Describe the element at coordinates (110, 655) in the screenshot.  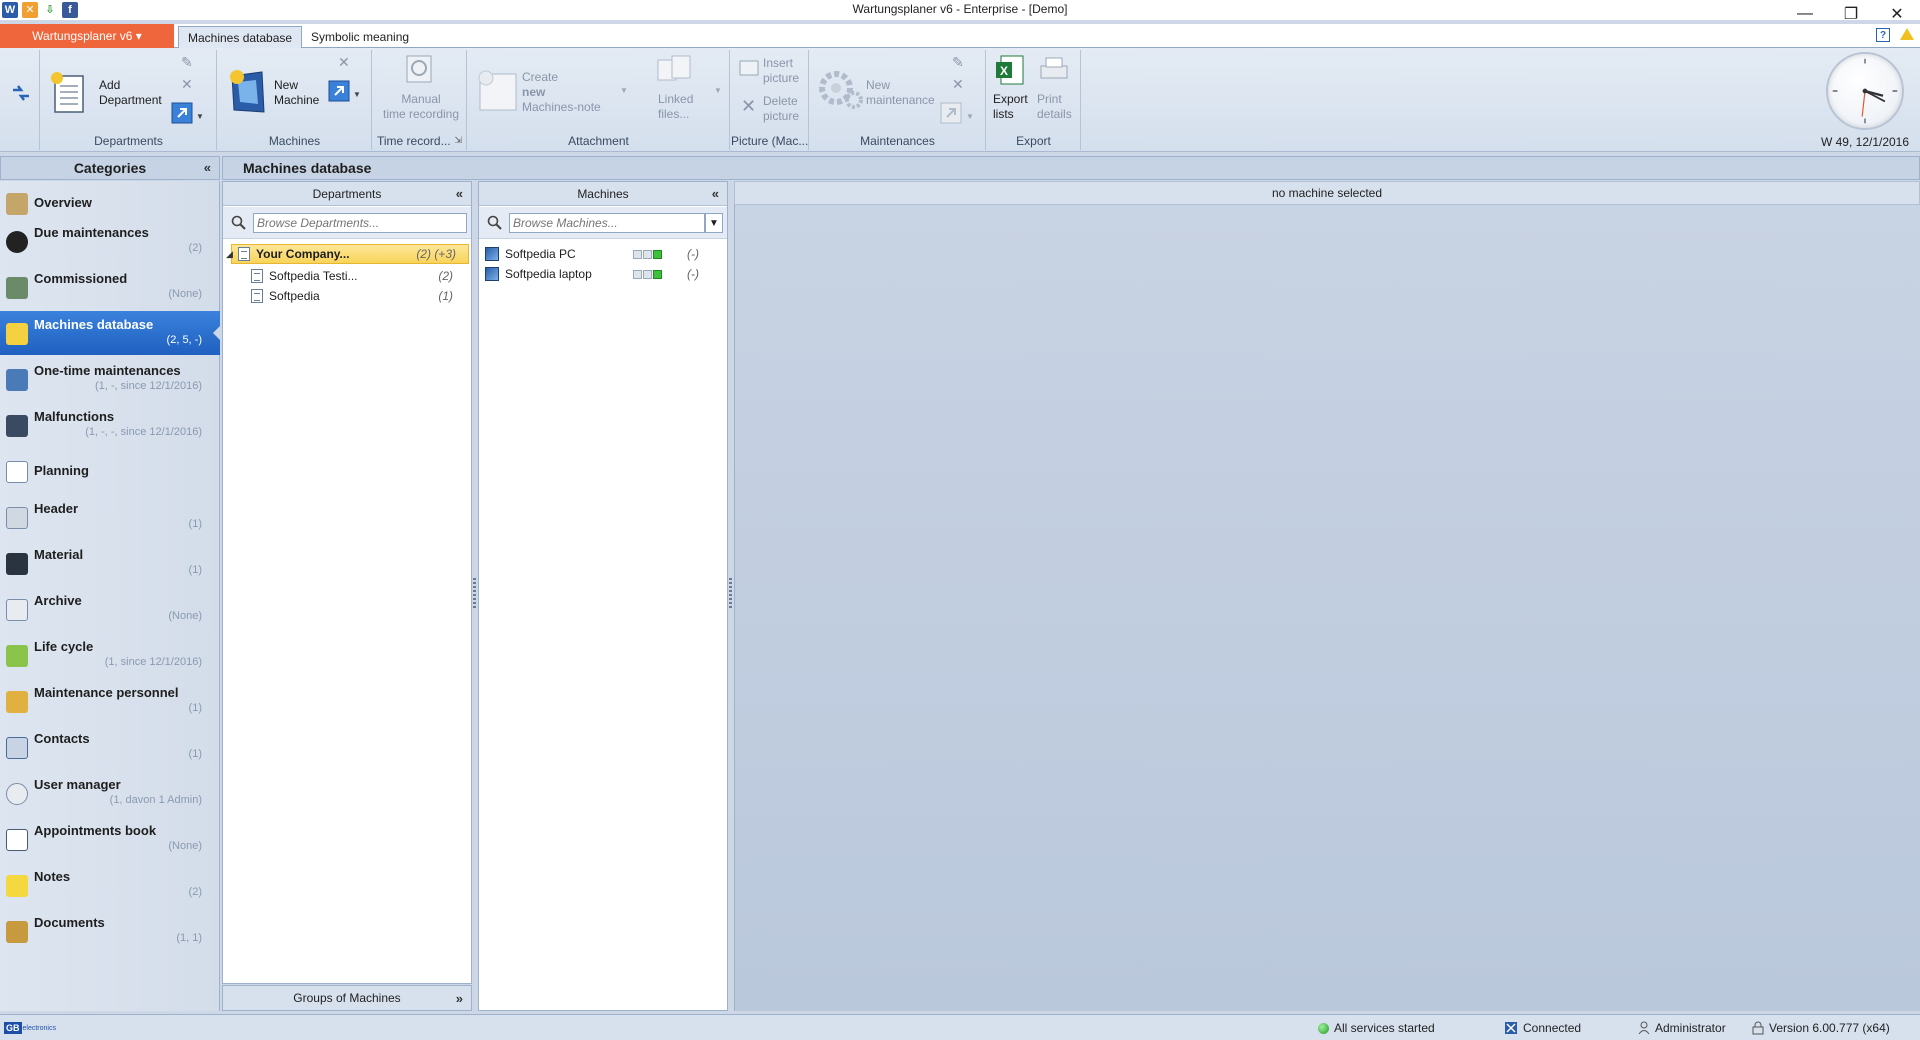
I see `category-life-cycle: Life cycle (1, since 12/1/2016)` at that location.